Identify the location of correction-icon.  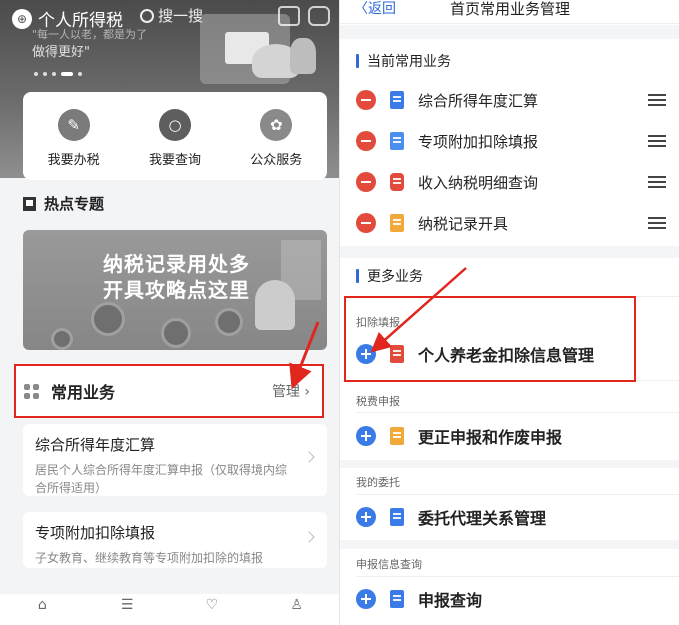
(397, 436).